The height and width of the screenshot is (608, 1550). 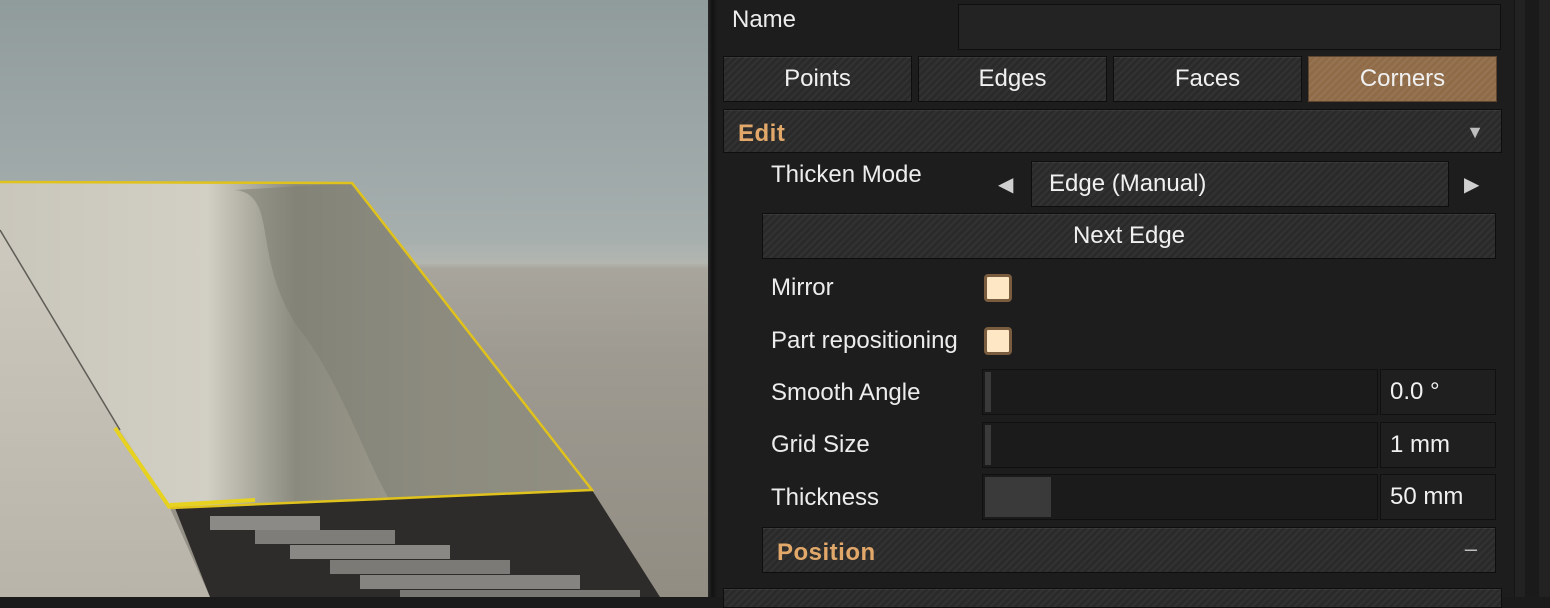 What do you see at coordinates (1471, 184) in the screenshot?
I see `triangle-right-icon: ▶` at bounding box center [1471, 184].